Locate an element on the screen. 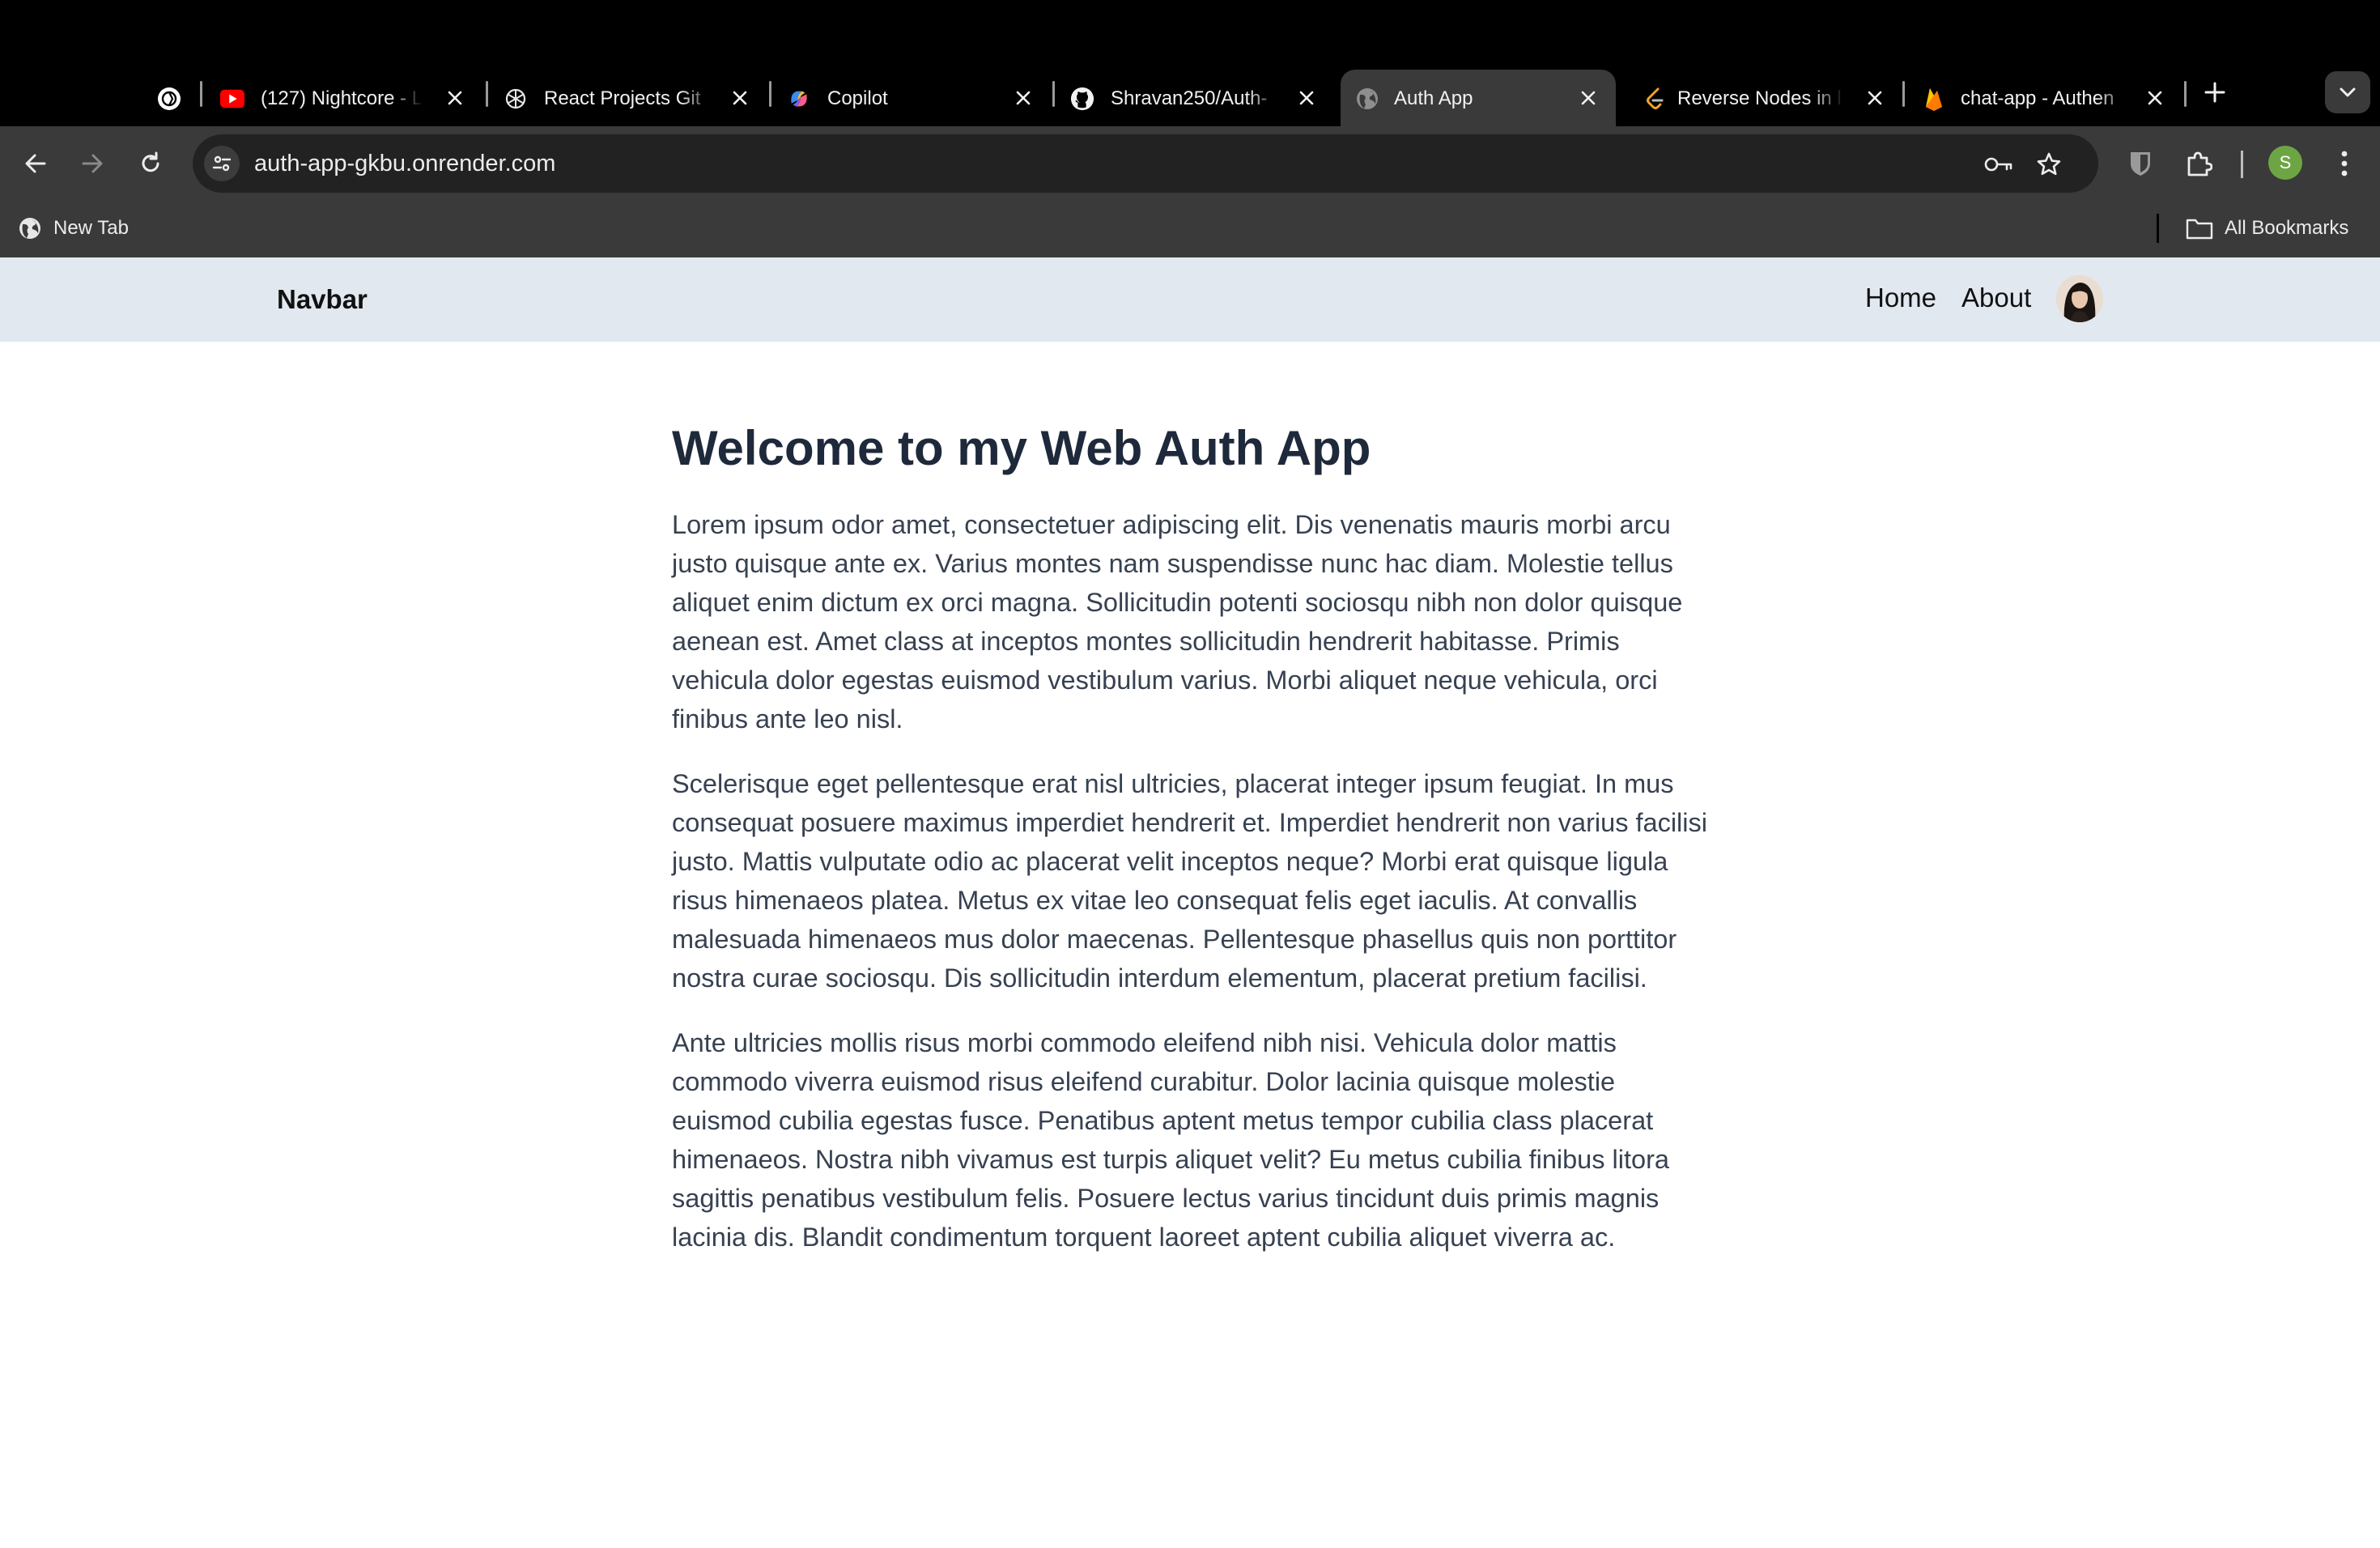  copilot-icon is located at coordinates (799, 99).